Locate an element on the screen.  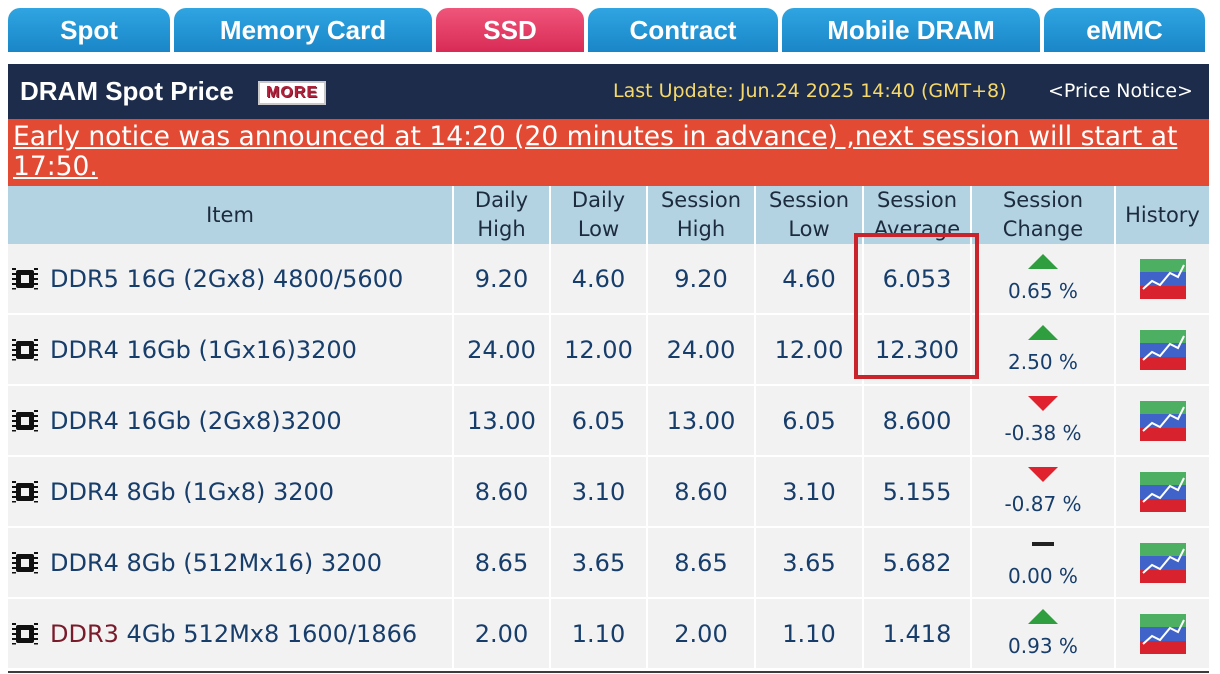
change-percent: 0.93 % is located at coordinates (1043, 646).